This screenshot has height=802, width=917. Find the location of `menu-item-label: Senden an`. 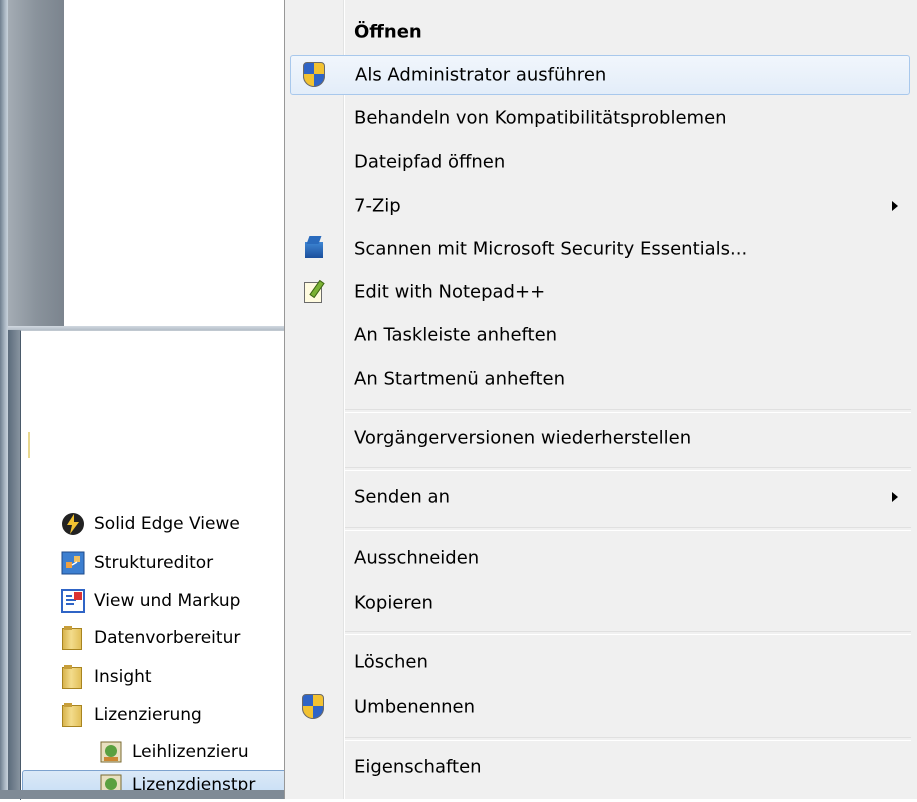

menu-item-label: Senden an is located at coordinates (402, 497).